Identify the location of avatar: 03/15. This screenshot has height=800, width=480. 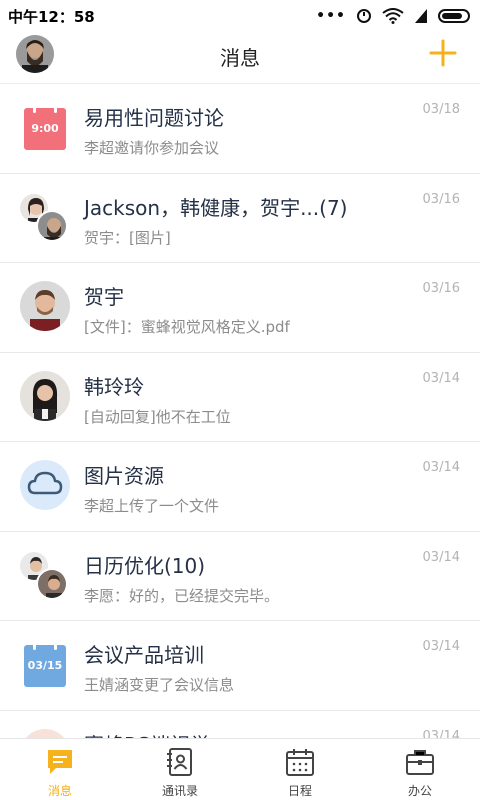
(46, 665).